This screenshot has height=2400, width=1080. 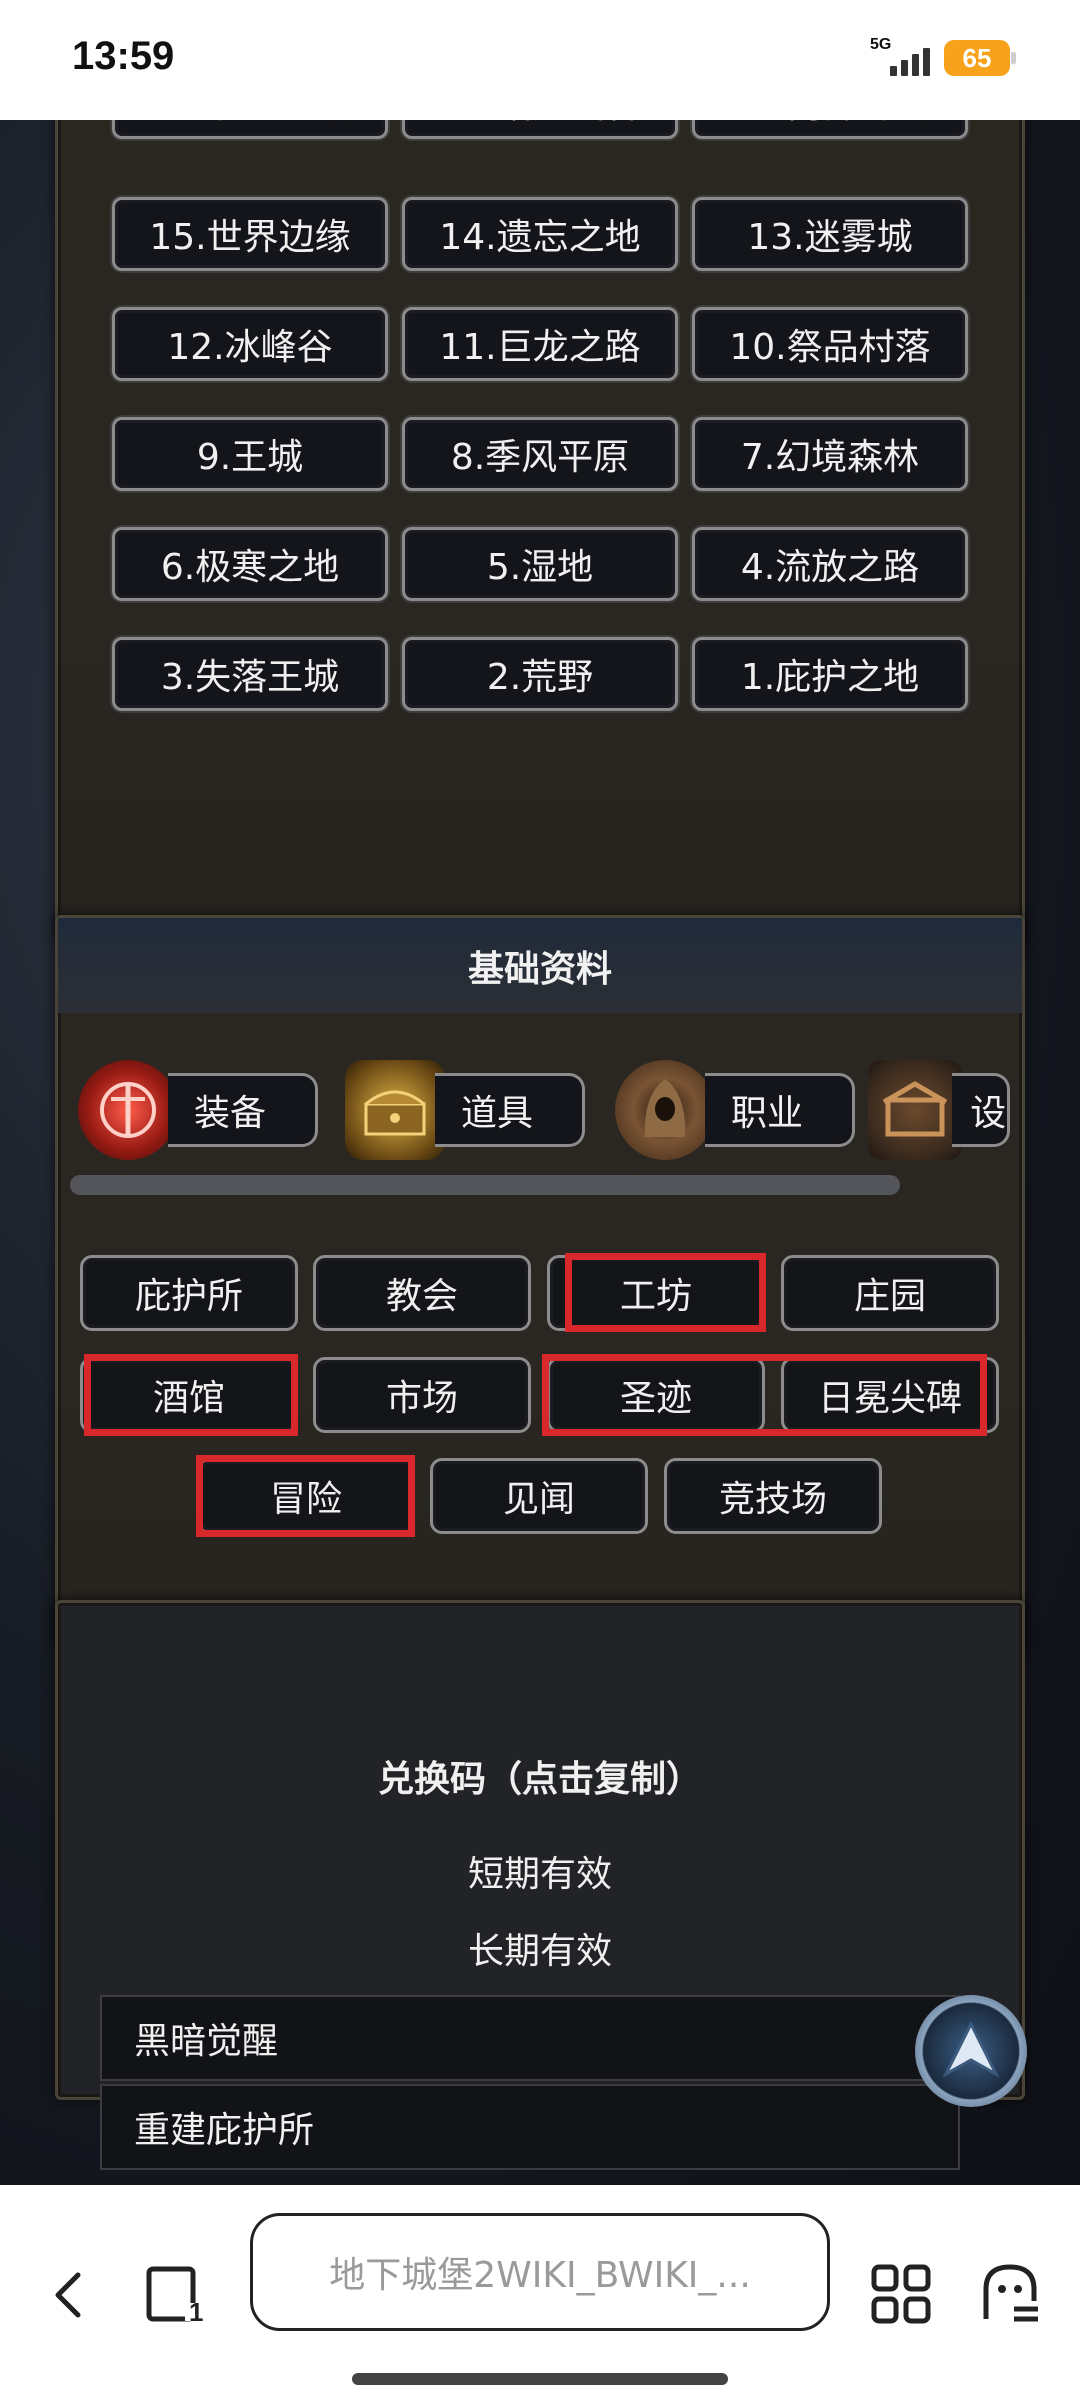 What do you see at coordinates (830, 344) in the screenshot?
I see `zone-button: 10.祭品村落` at bounding box center [830, 344].